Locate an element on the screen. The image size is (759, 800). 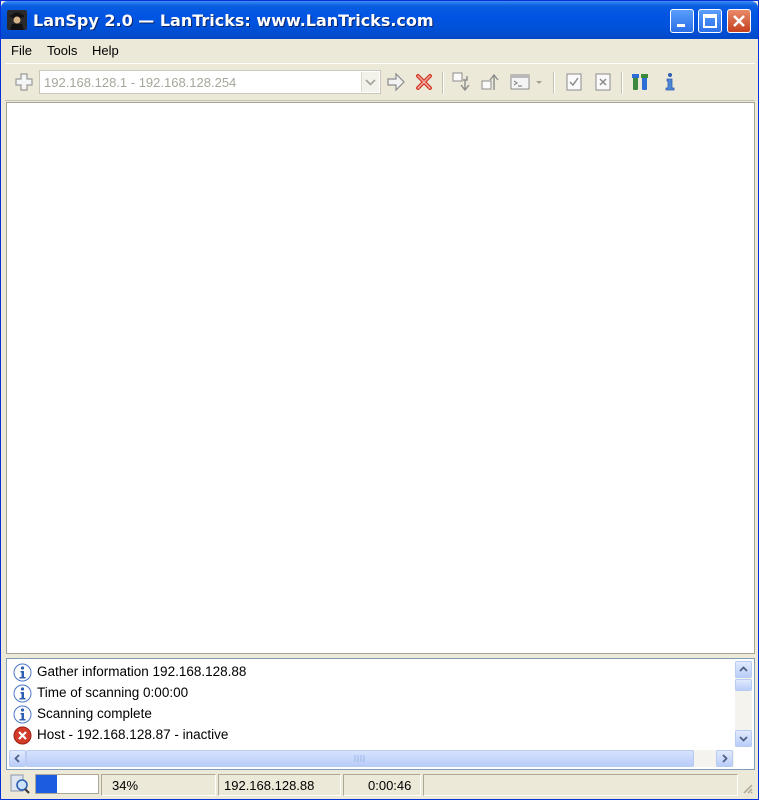
clear-report-icon is located at coordinates (603, 82).